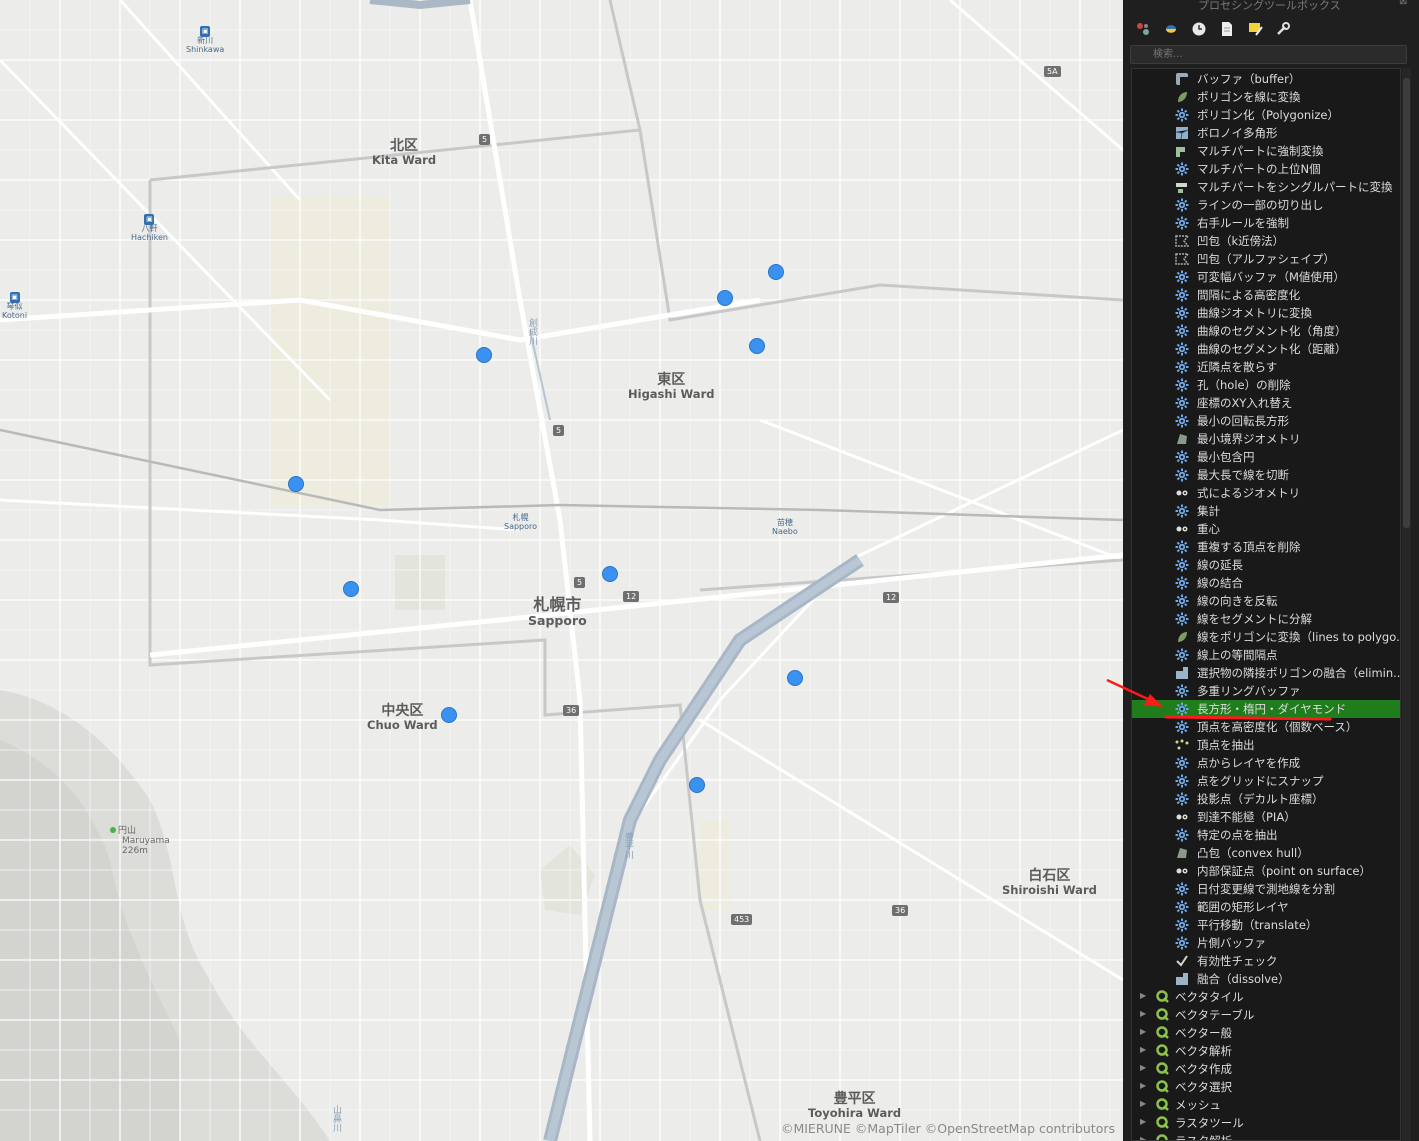  I want to click on algorithm-item: マルチパートに強制変換, so click(1266, 151).